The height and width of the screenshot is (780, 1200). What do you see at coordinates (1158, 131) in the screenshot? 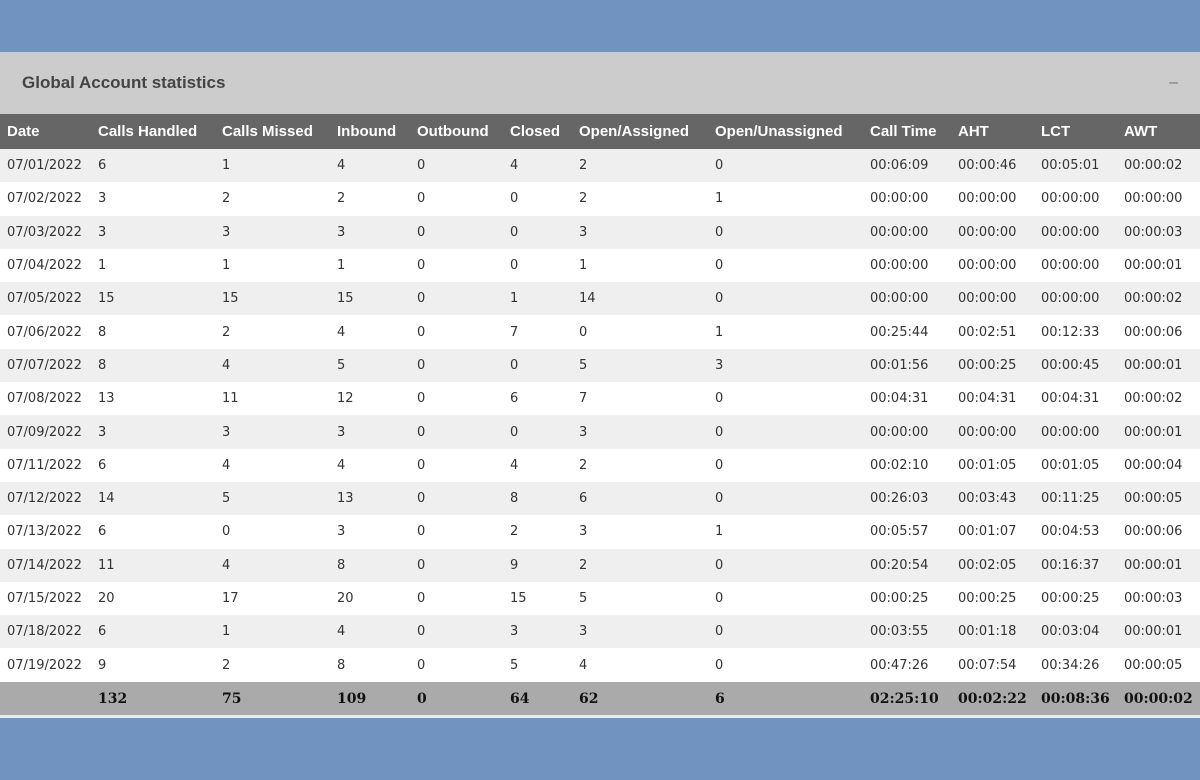
I see `column-header: AWT` at bounding box center [1158, 131].